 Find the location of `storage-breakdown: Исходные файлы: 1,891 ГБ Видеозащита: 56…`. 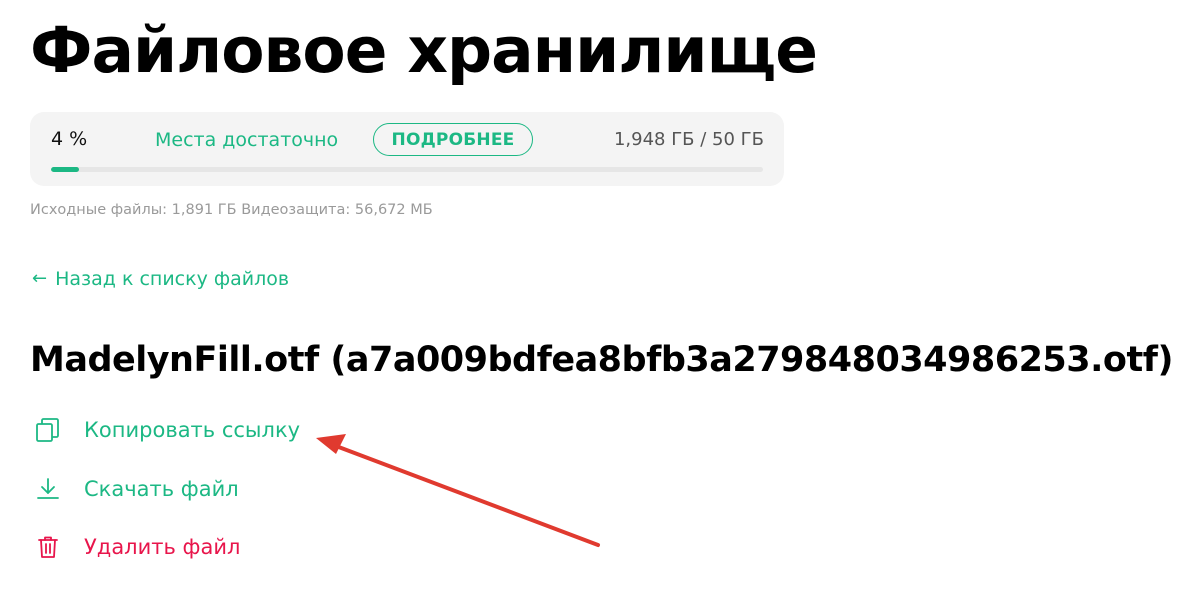

storage-breakdown: Исходные файлы: 1,891 ГБ Видеозащита: 56… is located at coordinates (231, 210).